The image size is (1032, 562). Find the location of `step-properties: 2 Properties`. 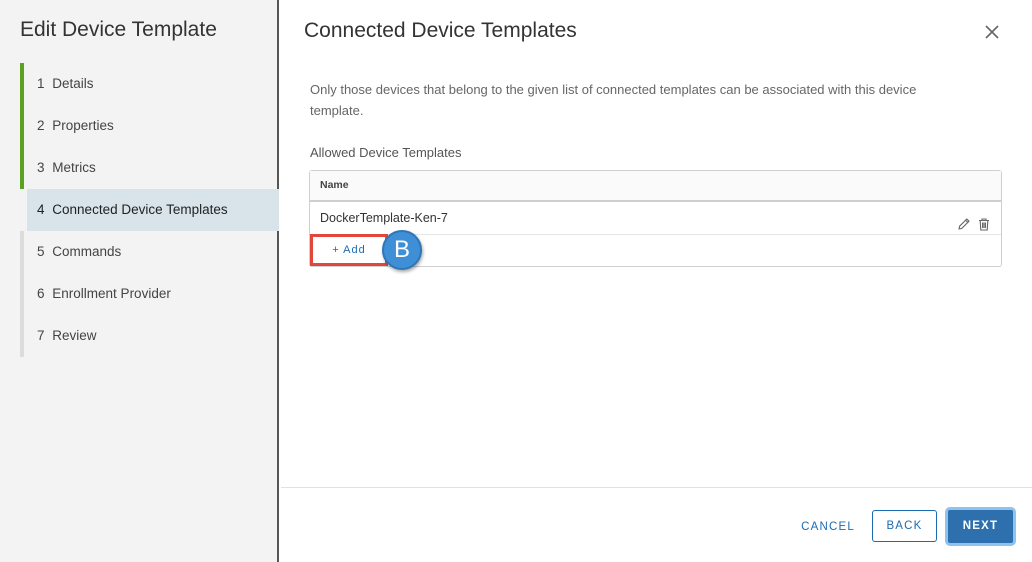

step-properties: 2 Properties is located at coordinates (149, 126).